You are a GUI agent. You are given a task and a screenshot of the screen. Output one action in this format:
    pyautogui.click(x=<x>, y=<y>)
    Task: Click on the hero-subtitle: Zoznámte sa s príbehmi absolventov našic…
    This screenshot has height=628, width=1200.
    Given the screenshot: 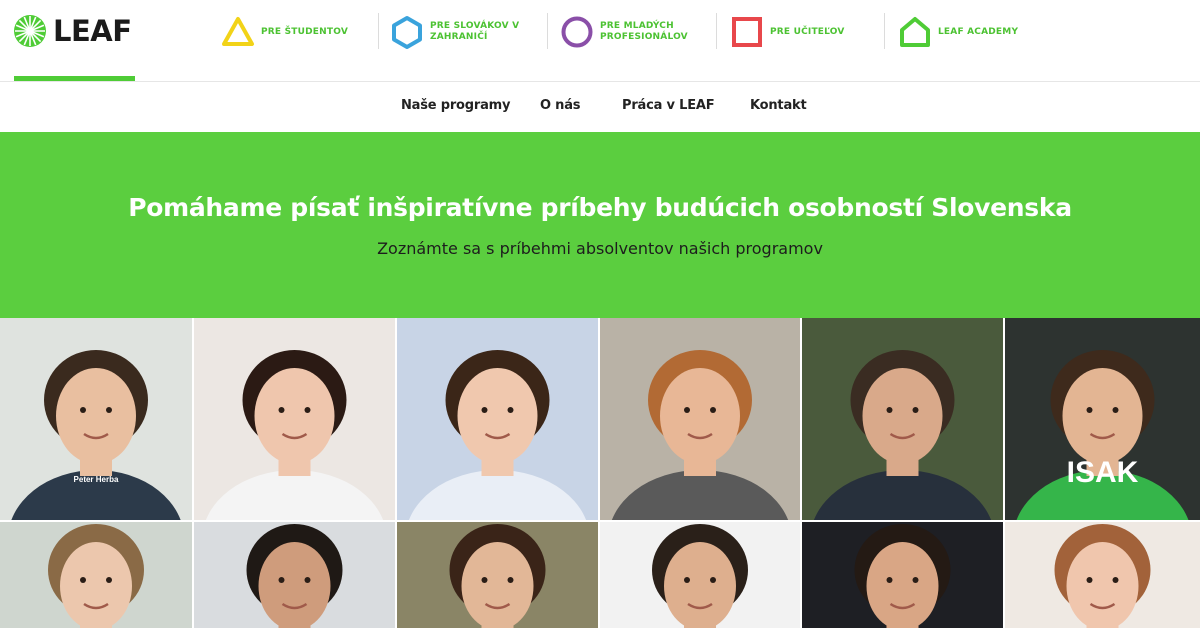 What is the action you would take?
    pyautogui.click(x=600, y=248)
    